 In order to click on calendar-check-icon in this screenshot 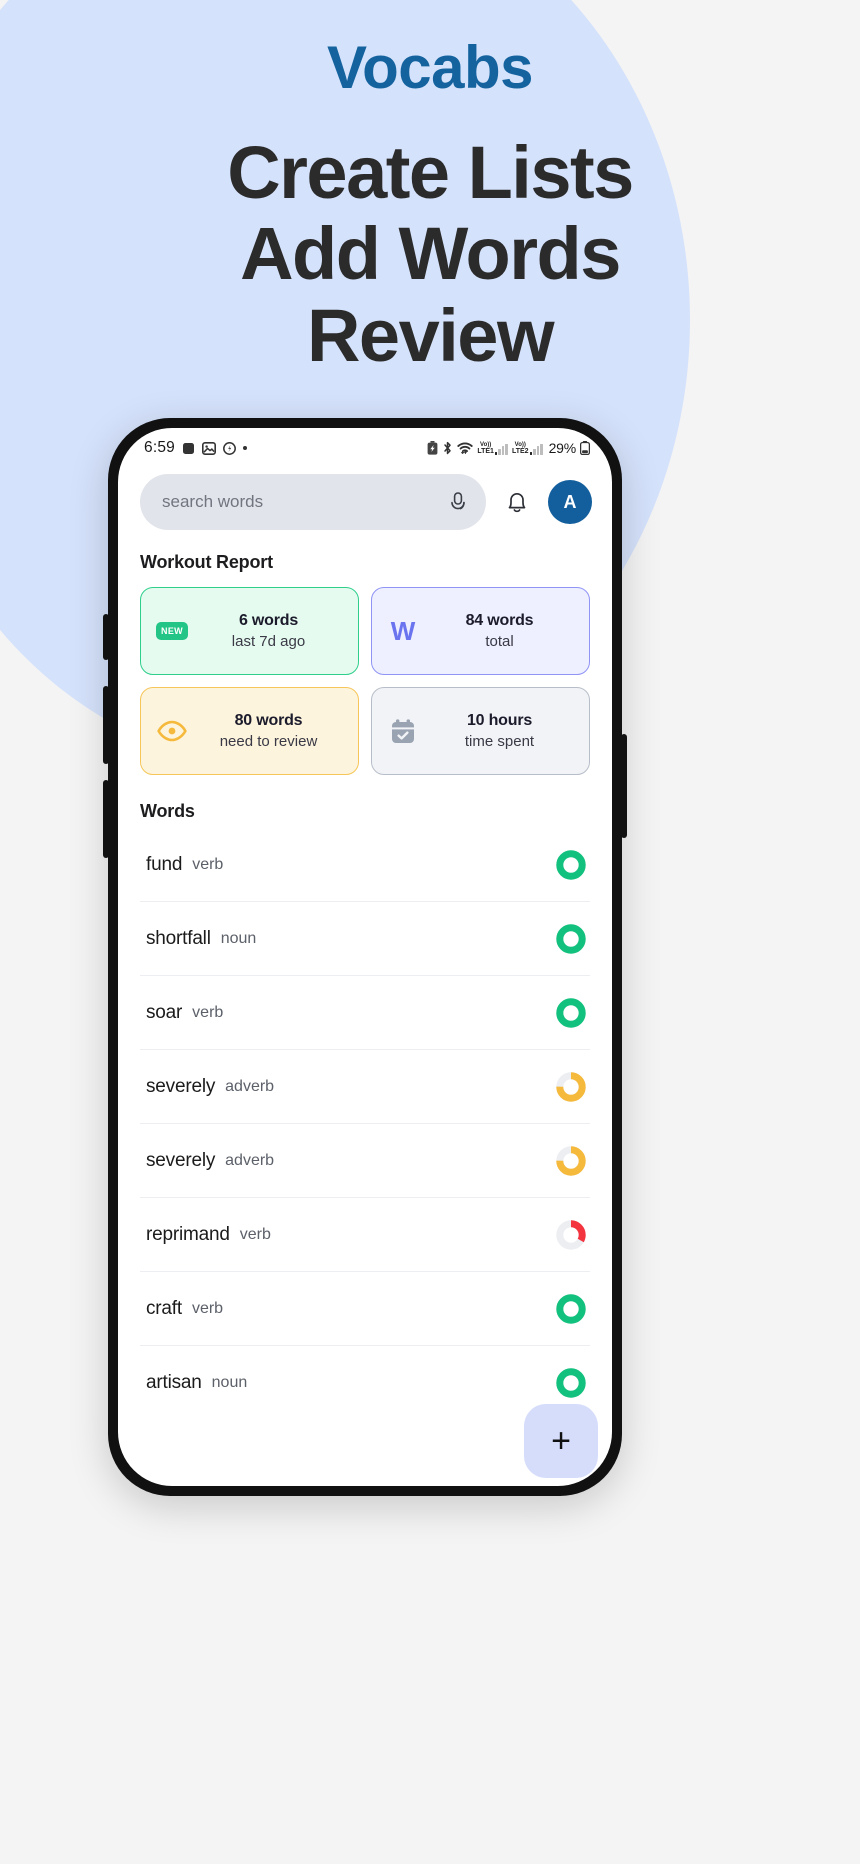, I will do `click(403, 731)`.